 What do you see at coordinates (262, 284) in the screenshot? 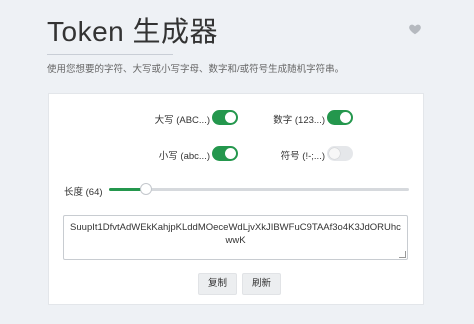
I see `refresh-button: 刷新` at bounding box center [262, 284].